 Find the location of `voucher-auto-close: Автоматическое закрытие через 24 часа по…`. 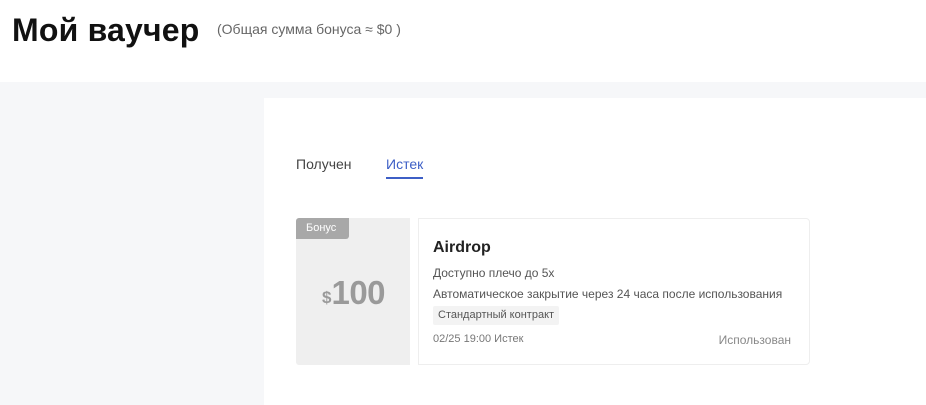

voucher-auto-close: Автоматическое закрытие через 24 часа по… is located at coordinates (608, 294).